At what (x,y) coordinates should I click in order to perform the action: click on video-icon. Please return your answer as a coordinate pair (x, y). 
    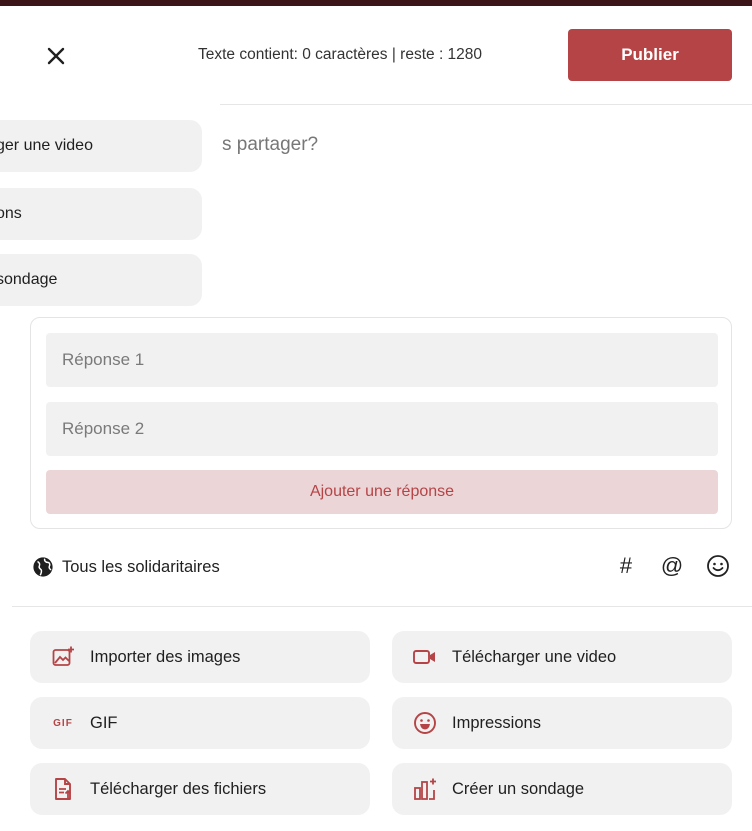
    Looking at the image, I should click on (425, 657).